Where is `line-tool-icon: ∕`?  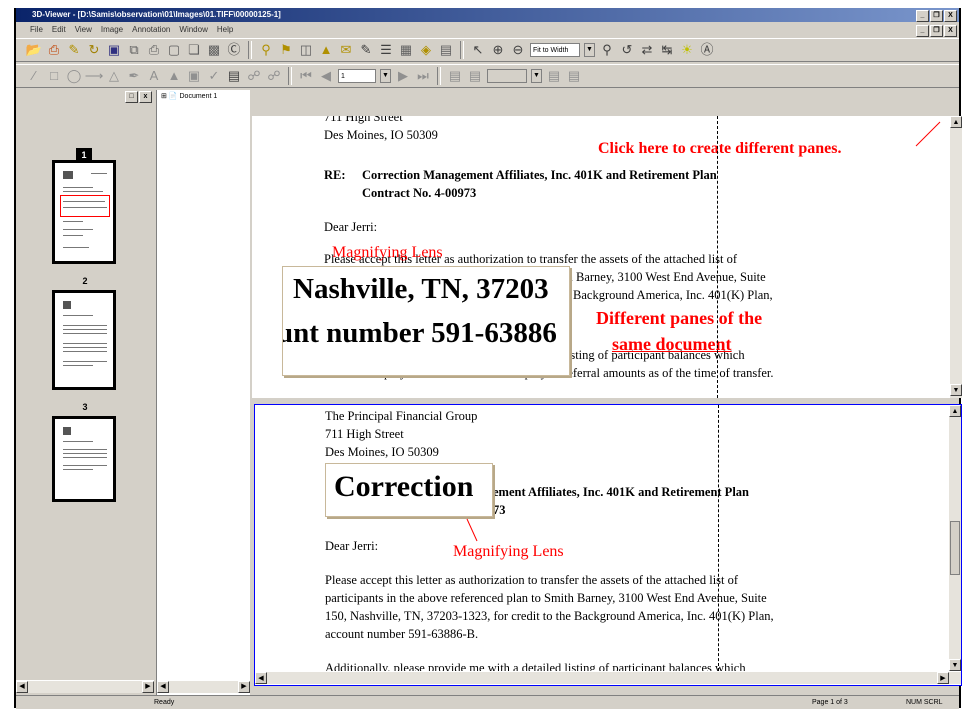
line-tool-icon: ∕ is located at coordinates (34, 76).